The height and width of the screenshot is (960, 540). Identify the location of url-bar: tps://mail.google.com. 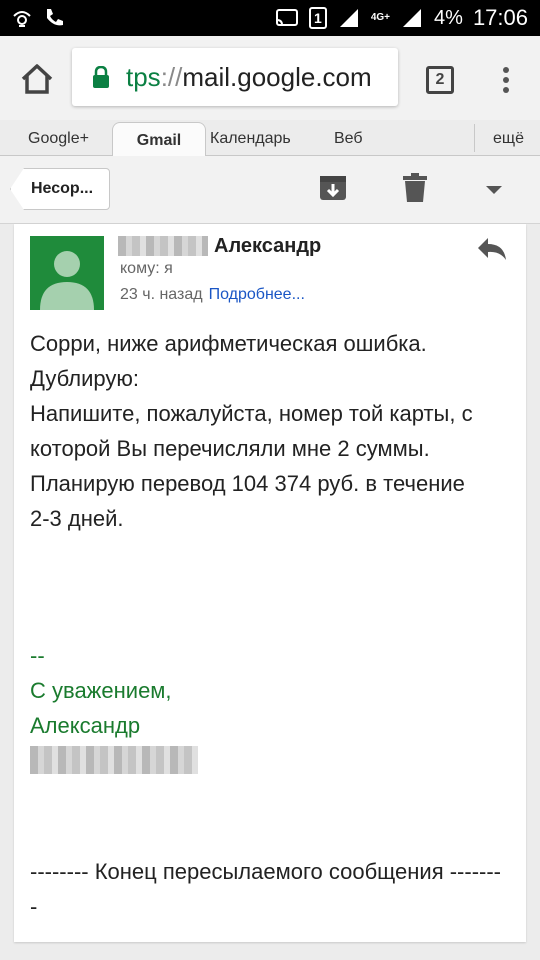
(235, 77).